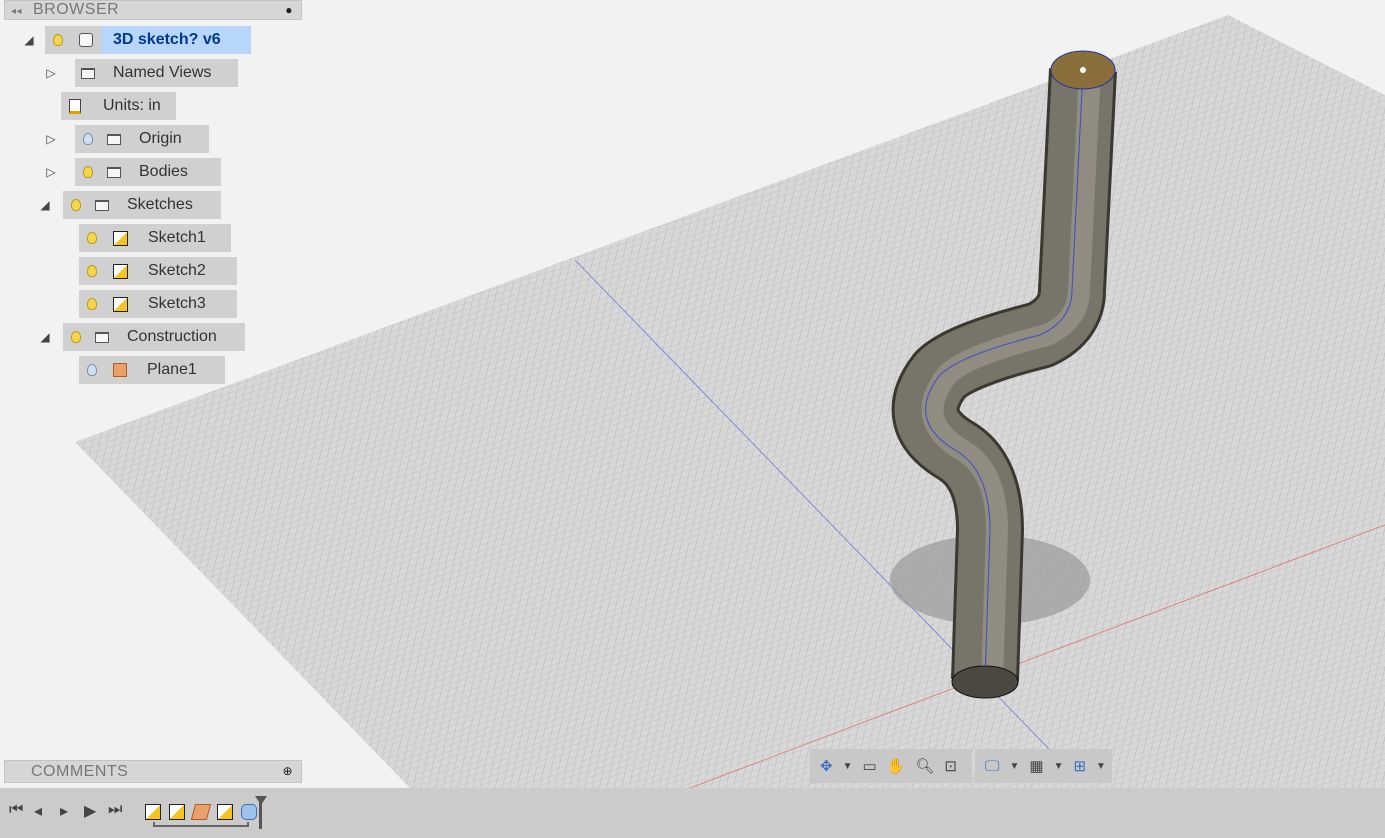 The image size is (1385, 838). I want to click on tree-units: Units: in, so click(118, 106).